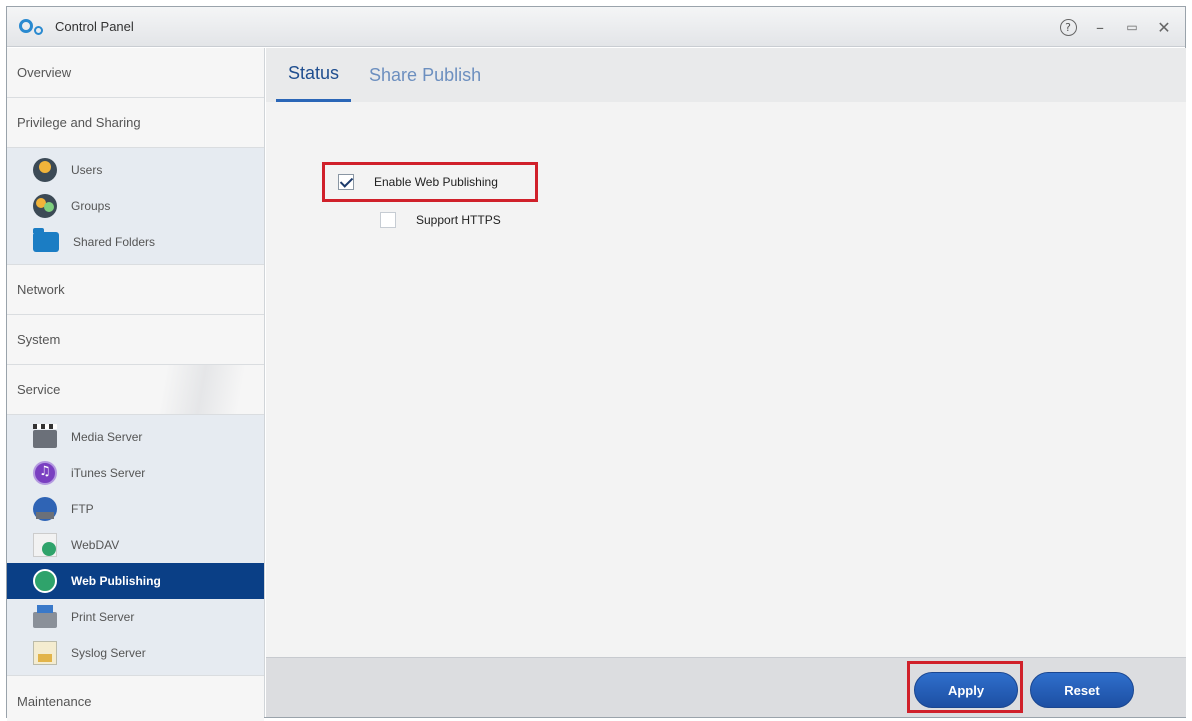 The image size is (1192, 721). I want to click on sidebar-item-label: Shared Folders, so click(114, 242).